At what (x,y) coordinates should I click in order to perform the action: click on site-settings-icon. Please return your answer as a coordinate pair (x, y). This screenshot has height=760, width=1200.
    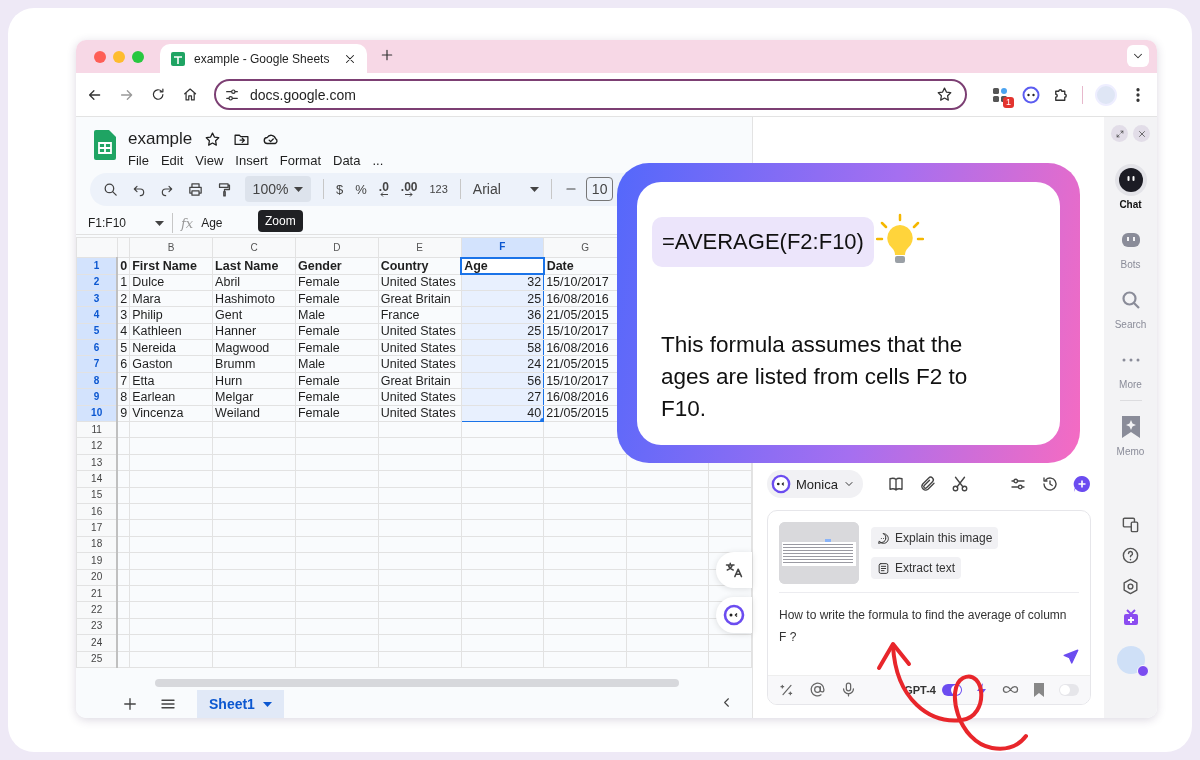
    Looking at the image, I should click on (232, 94).